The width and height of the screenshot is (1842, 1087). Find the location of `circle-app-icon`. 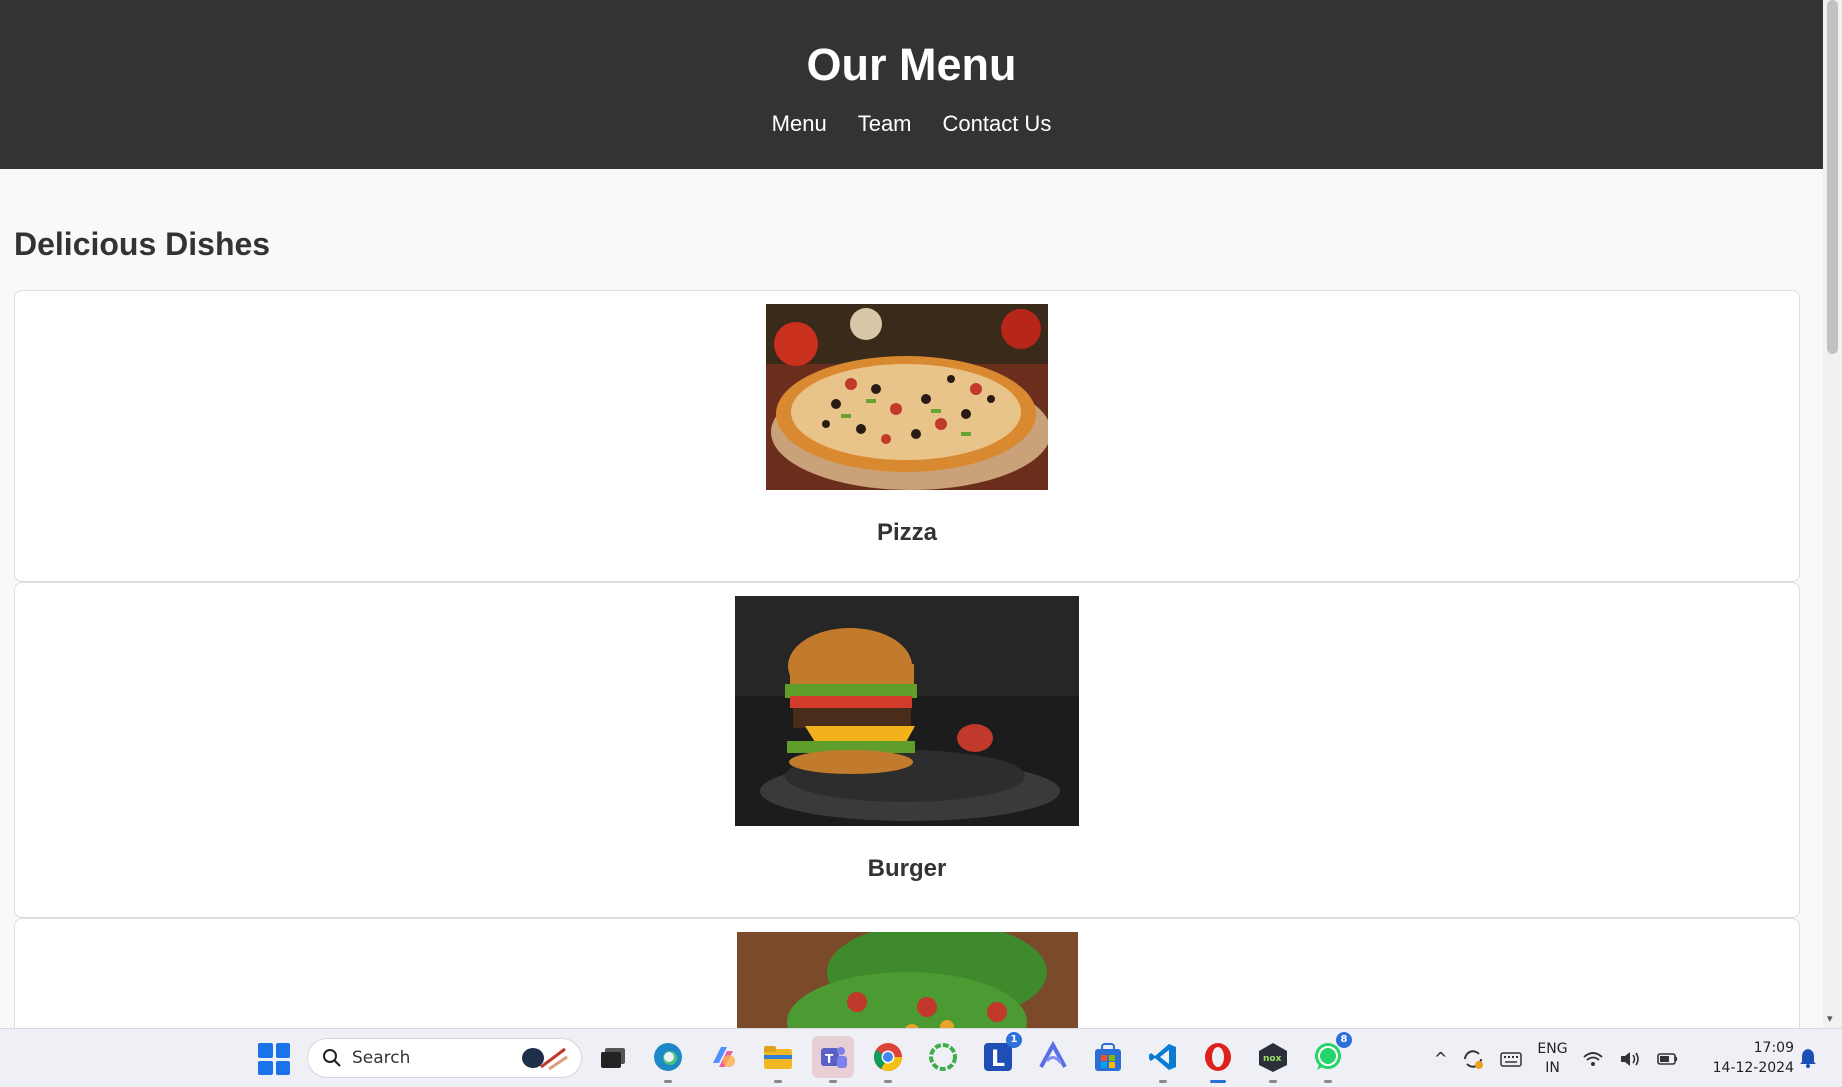

circle-app-icon is located at coordinates (943, 1057).